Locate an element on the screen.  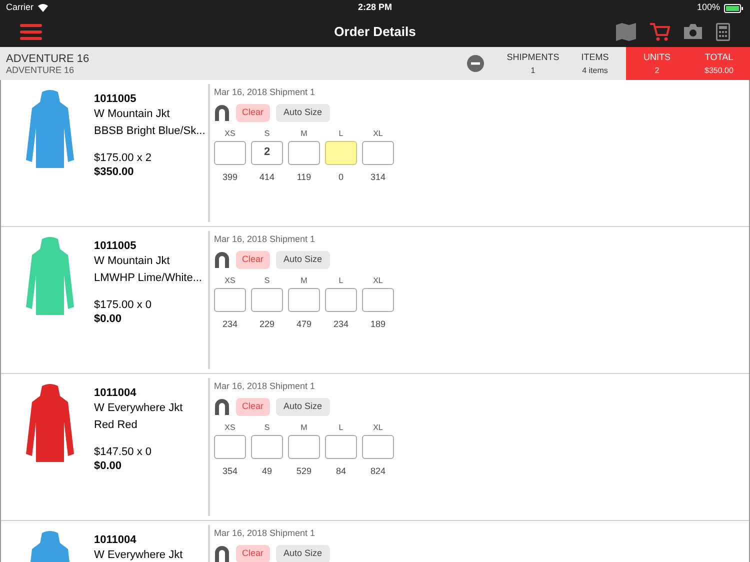
customer-name: ADVENTURE 16 is located at coordinates (48, 58).